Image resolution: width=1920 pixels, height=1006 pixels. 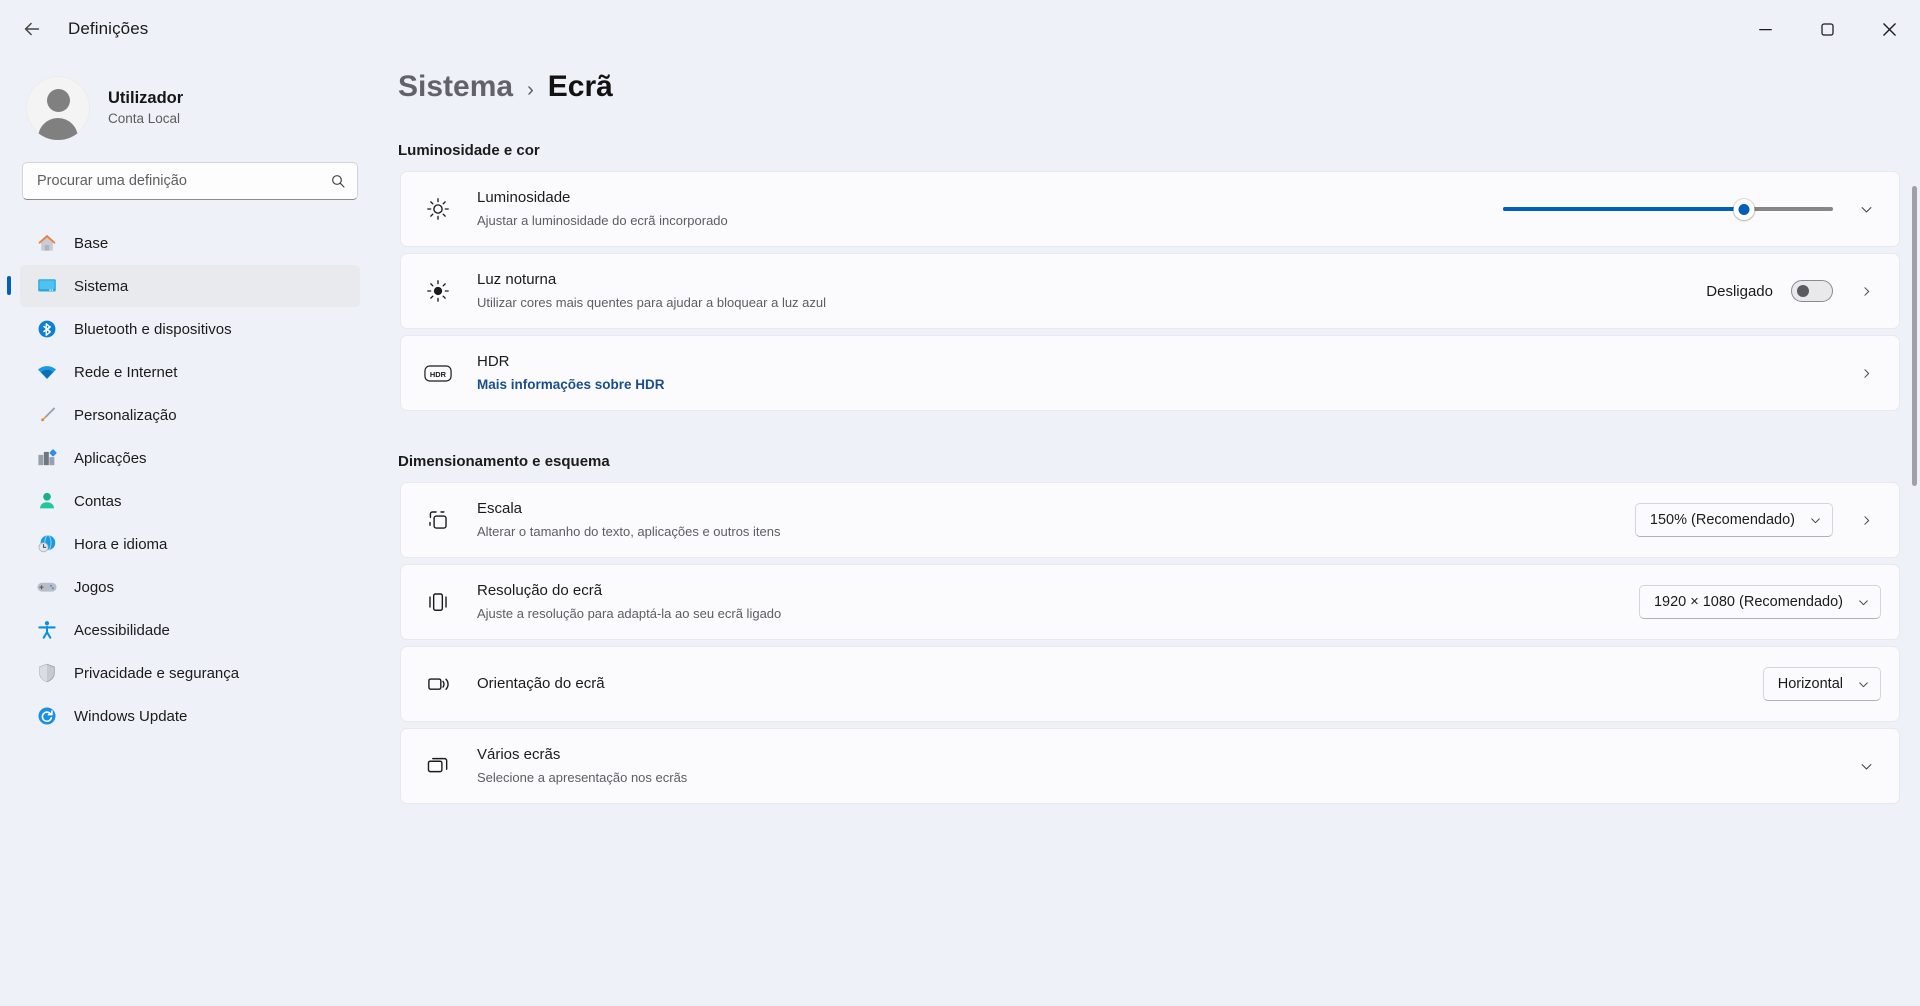 I want to click on brightness-slider, so click(x=1668, y=209).